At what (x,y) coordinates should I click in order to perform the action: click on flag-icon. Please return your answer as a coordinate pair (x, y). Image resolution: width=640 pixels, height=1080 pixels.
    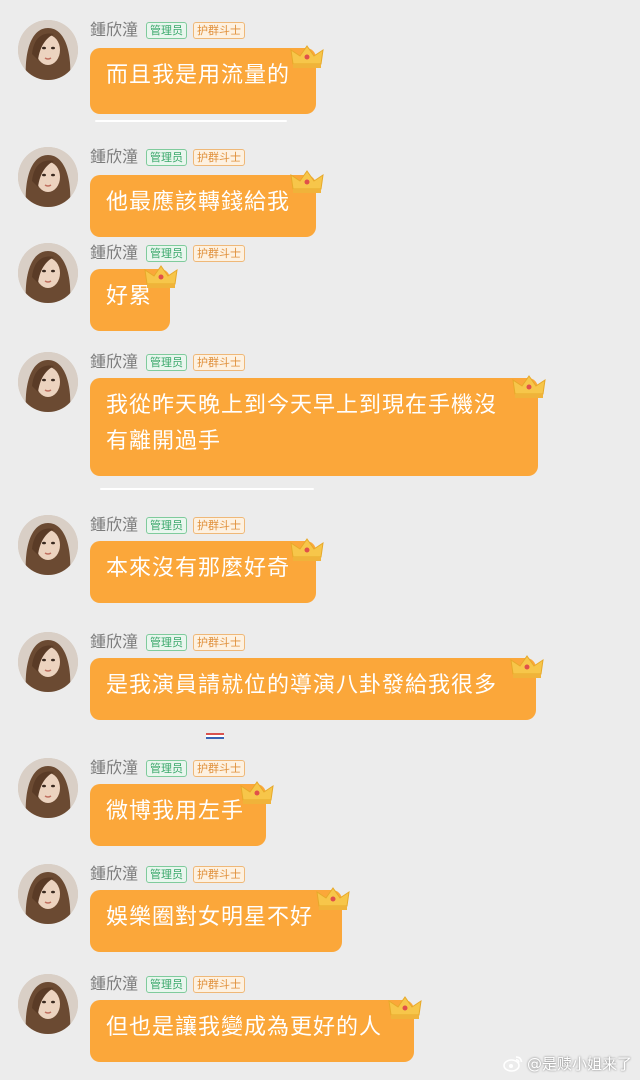
    Looking at the image, I should click on (215, 736).